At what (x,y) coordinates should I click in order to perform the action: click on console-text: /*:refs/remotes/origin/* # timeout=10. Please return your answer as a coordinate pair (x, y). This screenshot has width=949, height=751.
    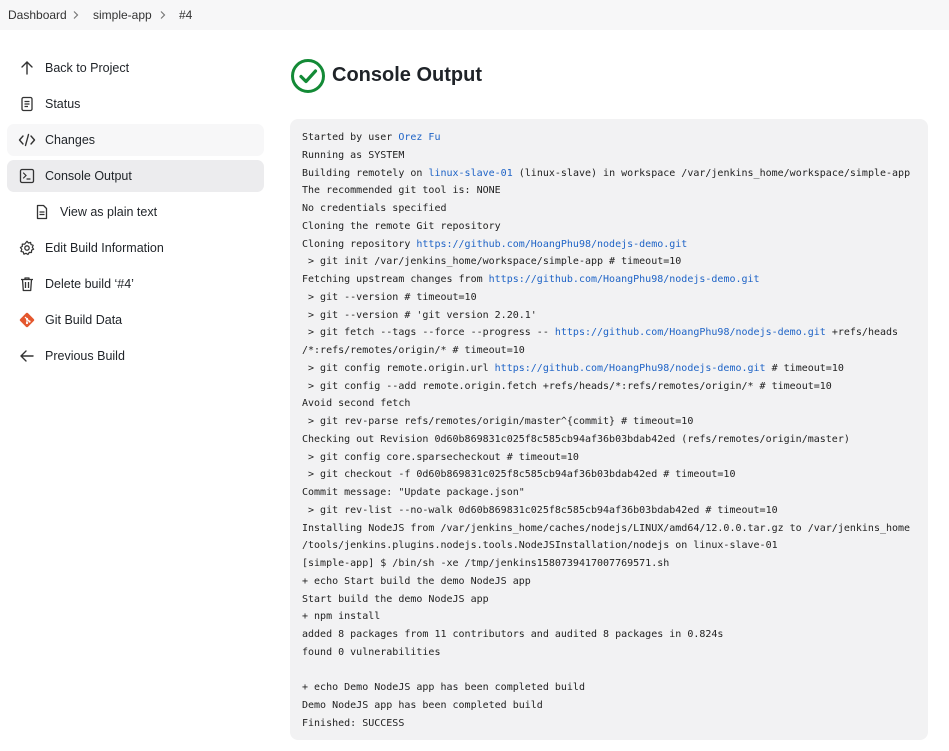
    Looking at the image, I should click on (413, 350).